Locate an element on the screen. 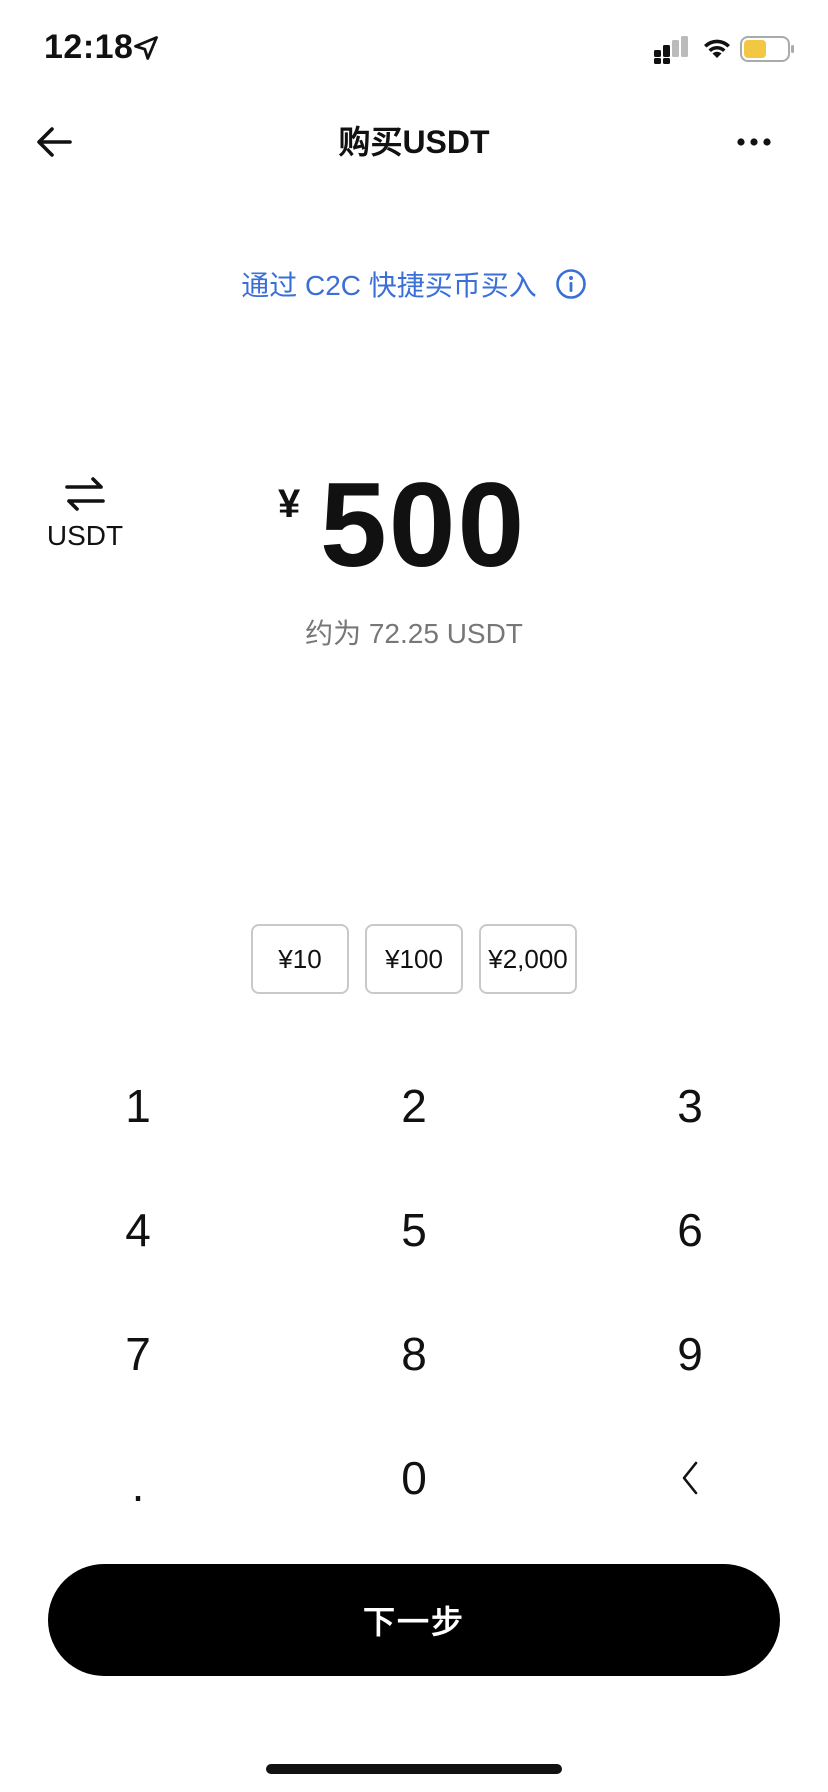 This screenshot has height=1792, width=828. arrow-left-icon is located at coordinates (54, 142).